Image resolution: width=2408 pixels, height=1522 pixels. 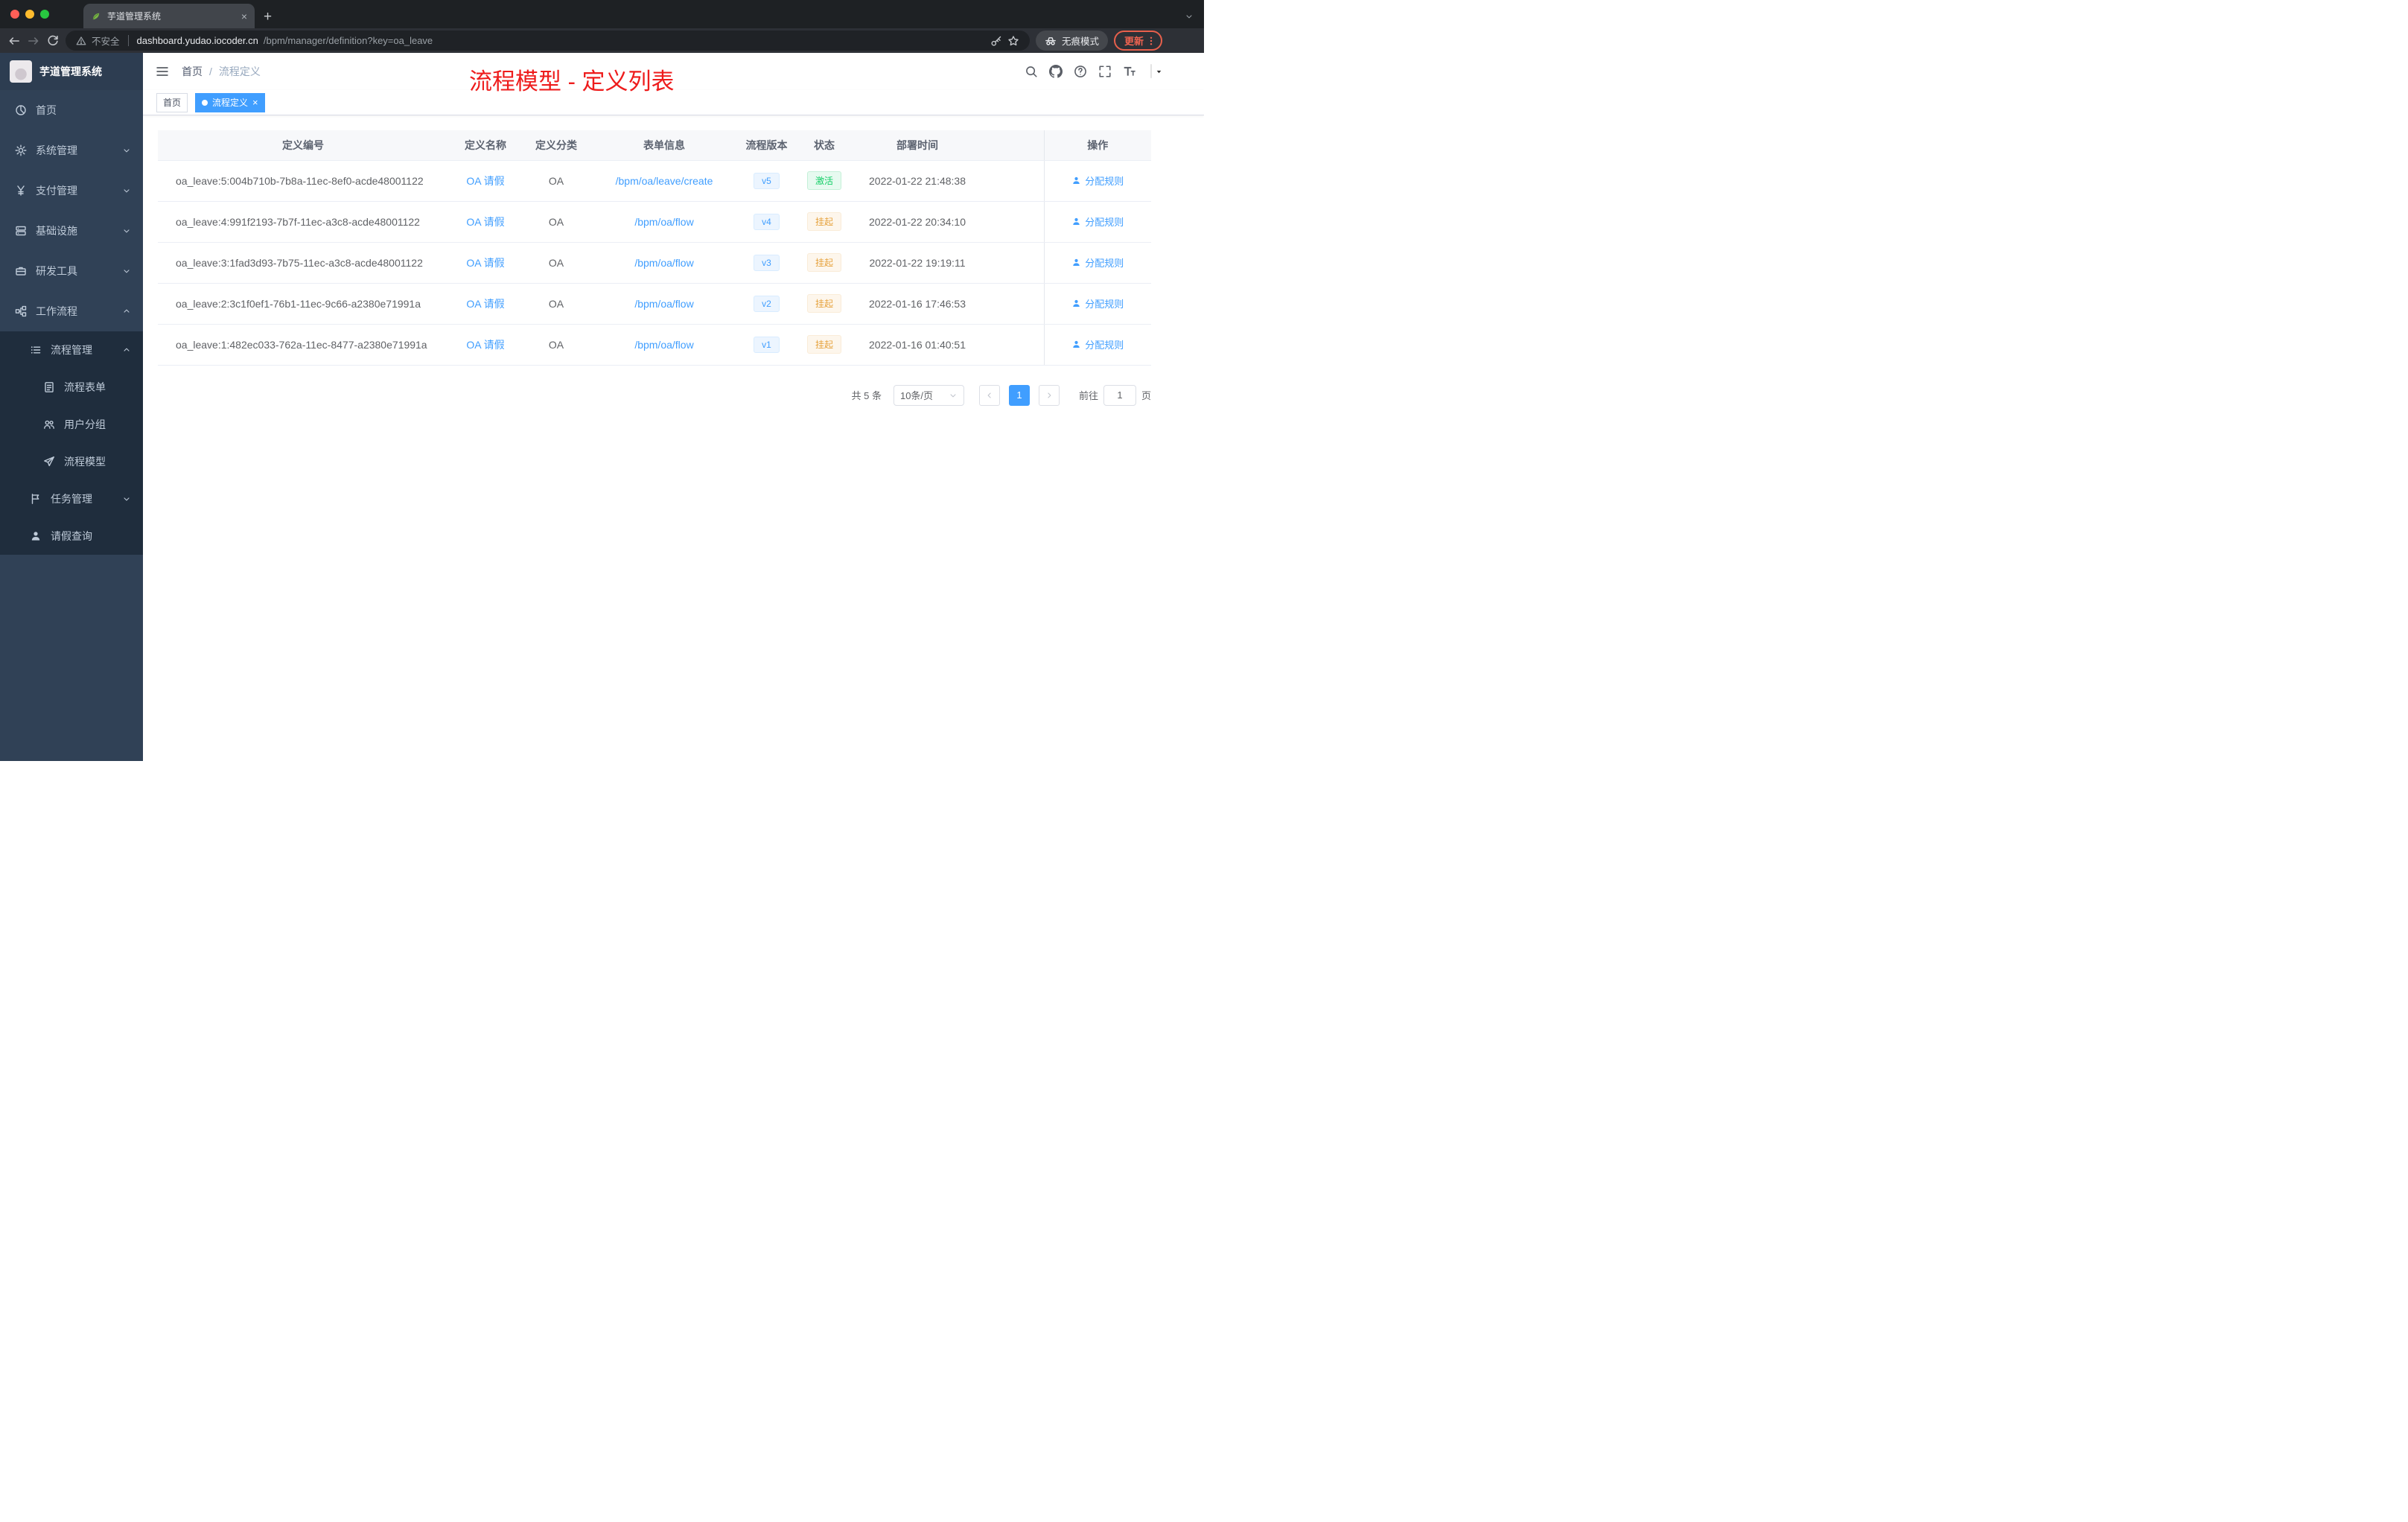 I want to click on column-header: 流程版本, so click(x=766, y=145).